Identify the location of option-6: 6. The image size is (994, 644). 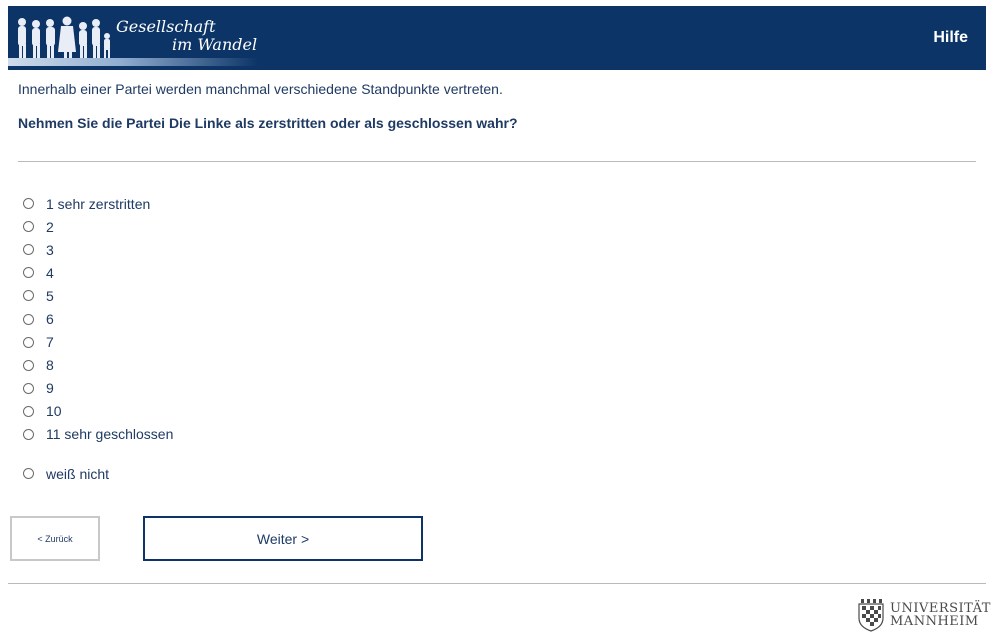
(220, 318).